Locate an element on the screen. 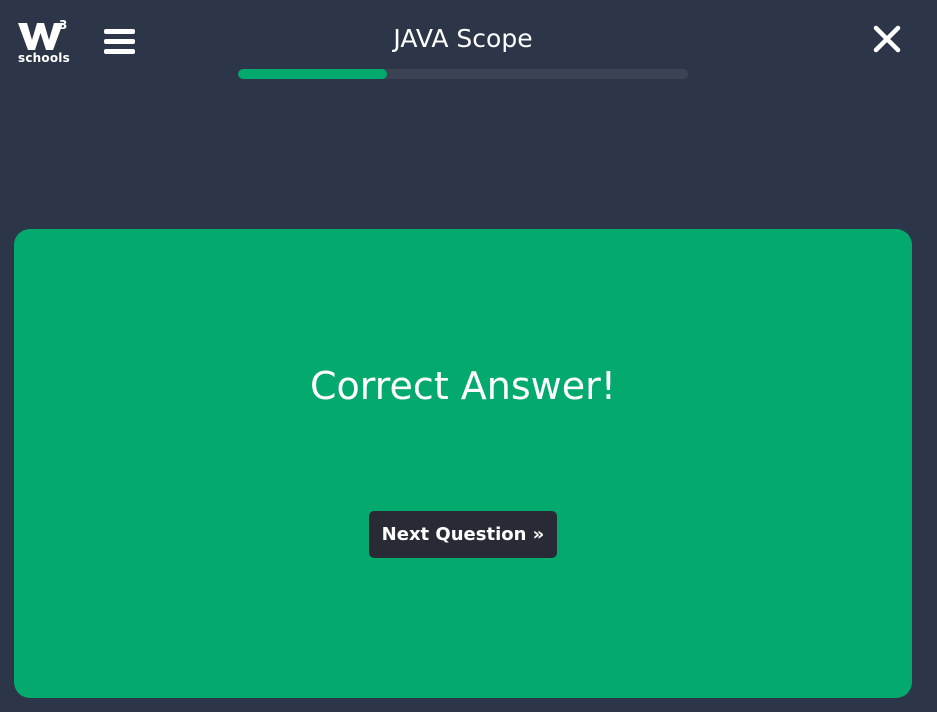 The width and height of the screenshot is (937, 712). close-icon is located at coordinates (887, 39).